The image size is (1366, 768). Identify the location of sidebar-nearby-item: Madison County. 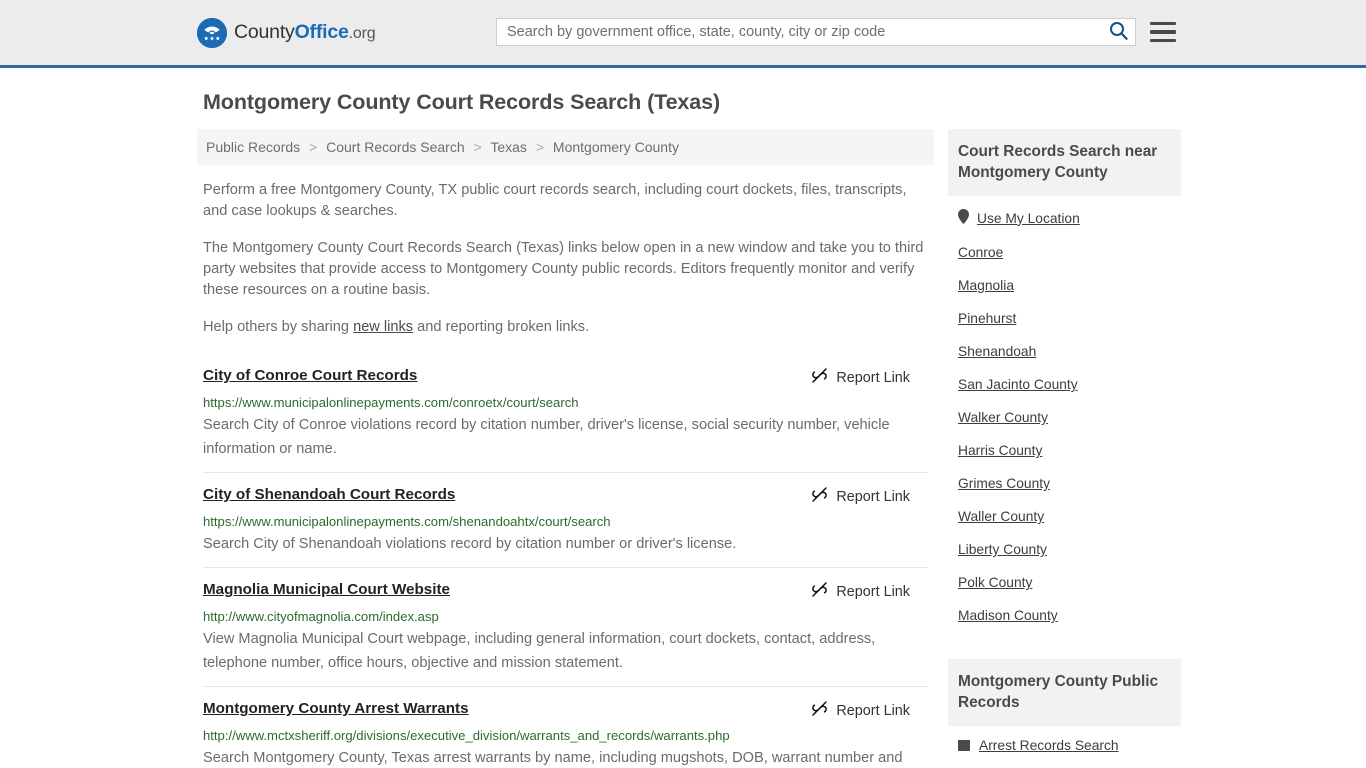
(1064, 614).